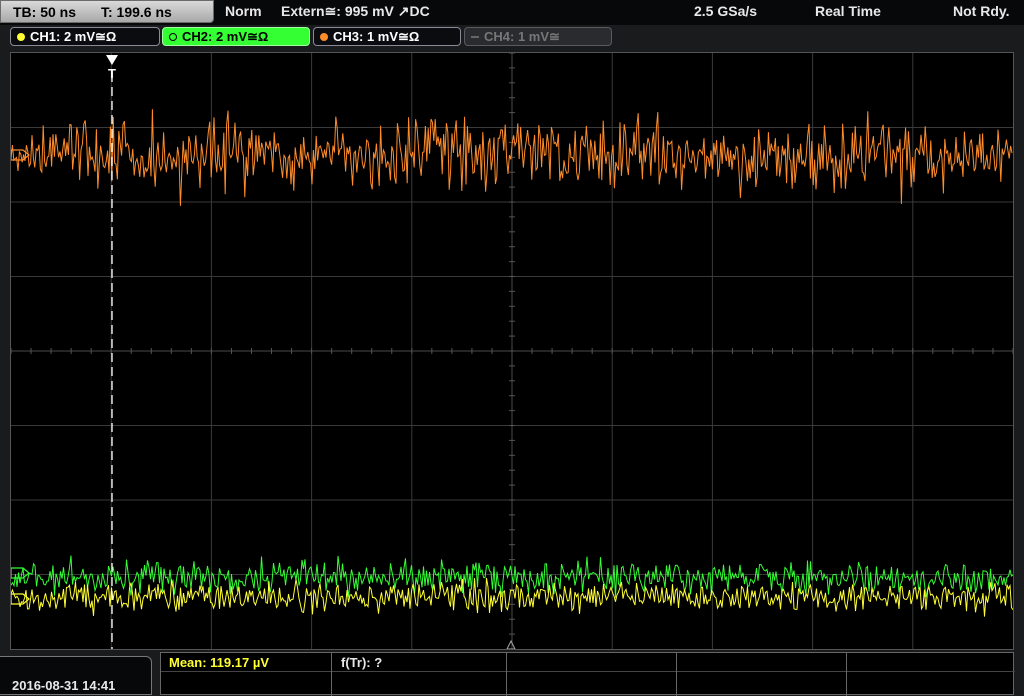  Describe the element at coordinates (362, 662) in the screenshot. I see `frequency-measurement: f(Tr): ?` at that location.